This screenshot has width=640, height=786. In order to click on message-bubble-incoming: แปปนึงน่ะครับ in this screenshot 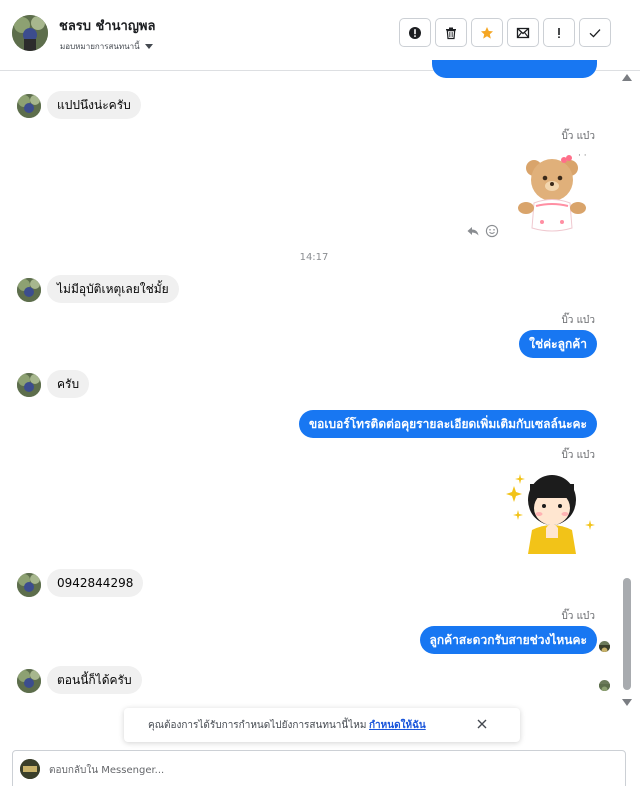, I will do `click(94, 105)`.